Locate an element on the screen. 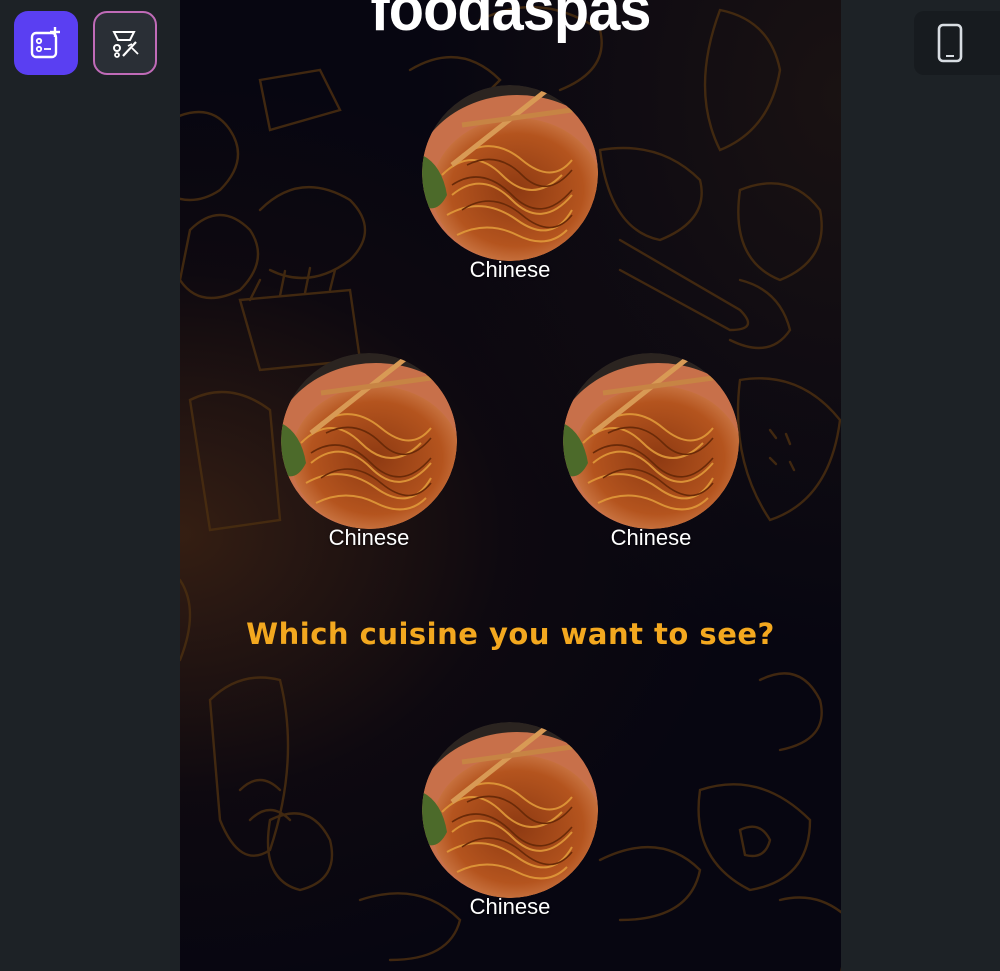 Image resolution: width=1000 pixels, height=971 pixels. add-screen-button is located at coordinates (46, 43).